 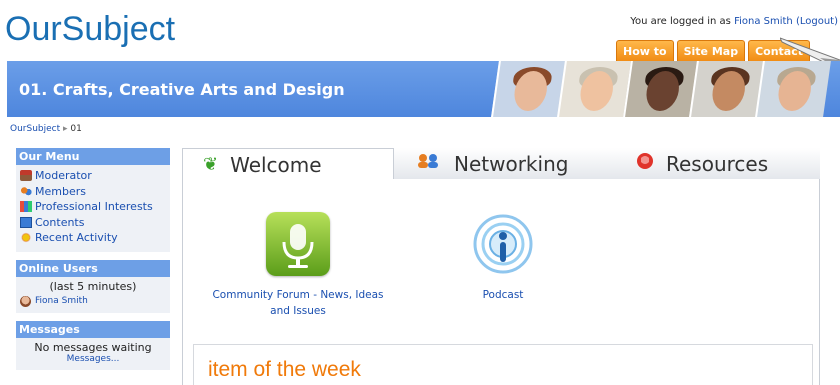 What do you see at coordinates (76, 237) in the screenshot?
I see `menu-item-label: Recent Activity` at bounding box center [76, 237].